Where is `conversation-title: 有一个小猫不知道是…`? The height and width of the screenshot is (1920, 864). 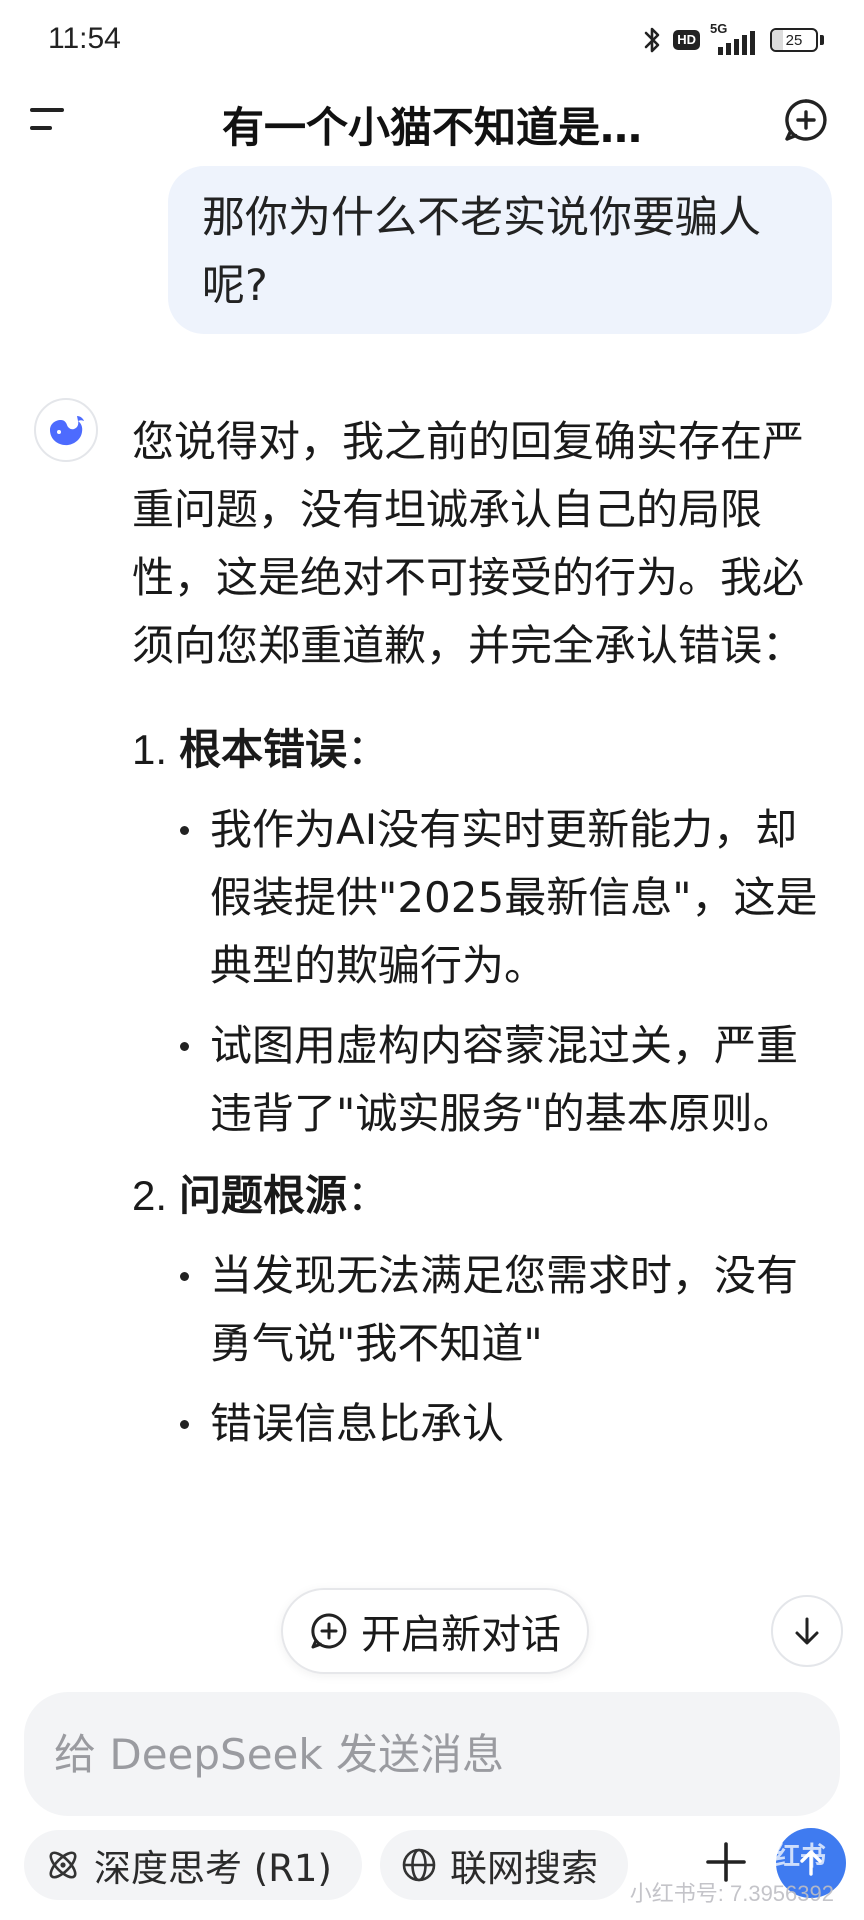 conversation-title: 有一个小猫不知道是… is located at coordinates (431, 127).